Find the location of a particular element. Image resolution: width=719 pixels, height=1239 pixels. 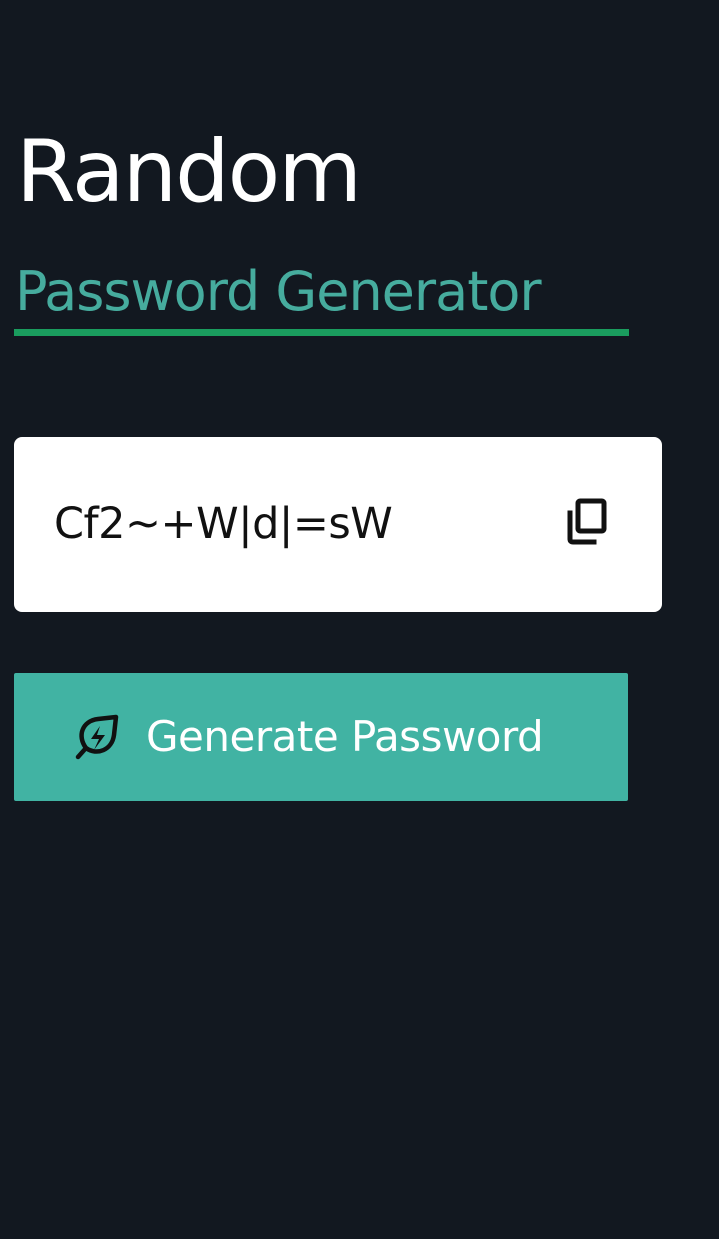

generate-button-label: Generate Password is located at coordinates (345, 736).